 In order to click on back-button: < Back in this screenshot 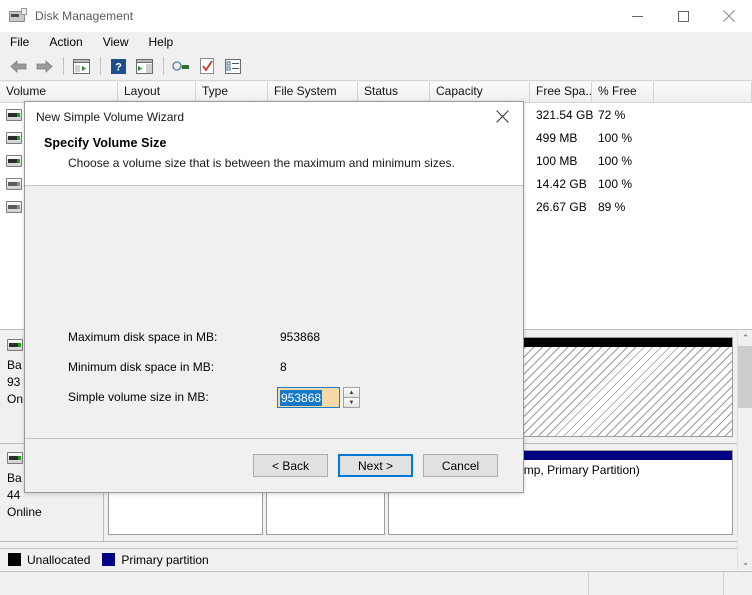, I will do `click(290, 465)`.